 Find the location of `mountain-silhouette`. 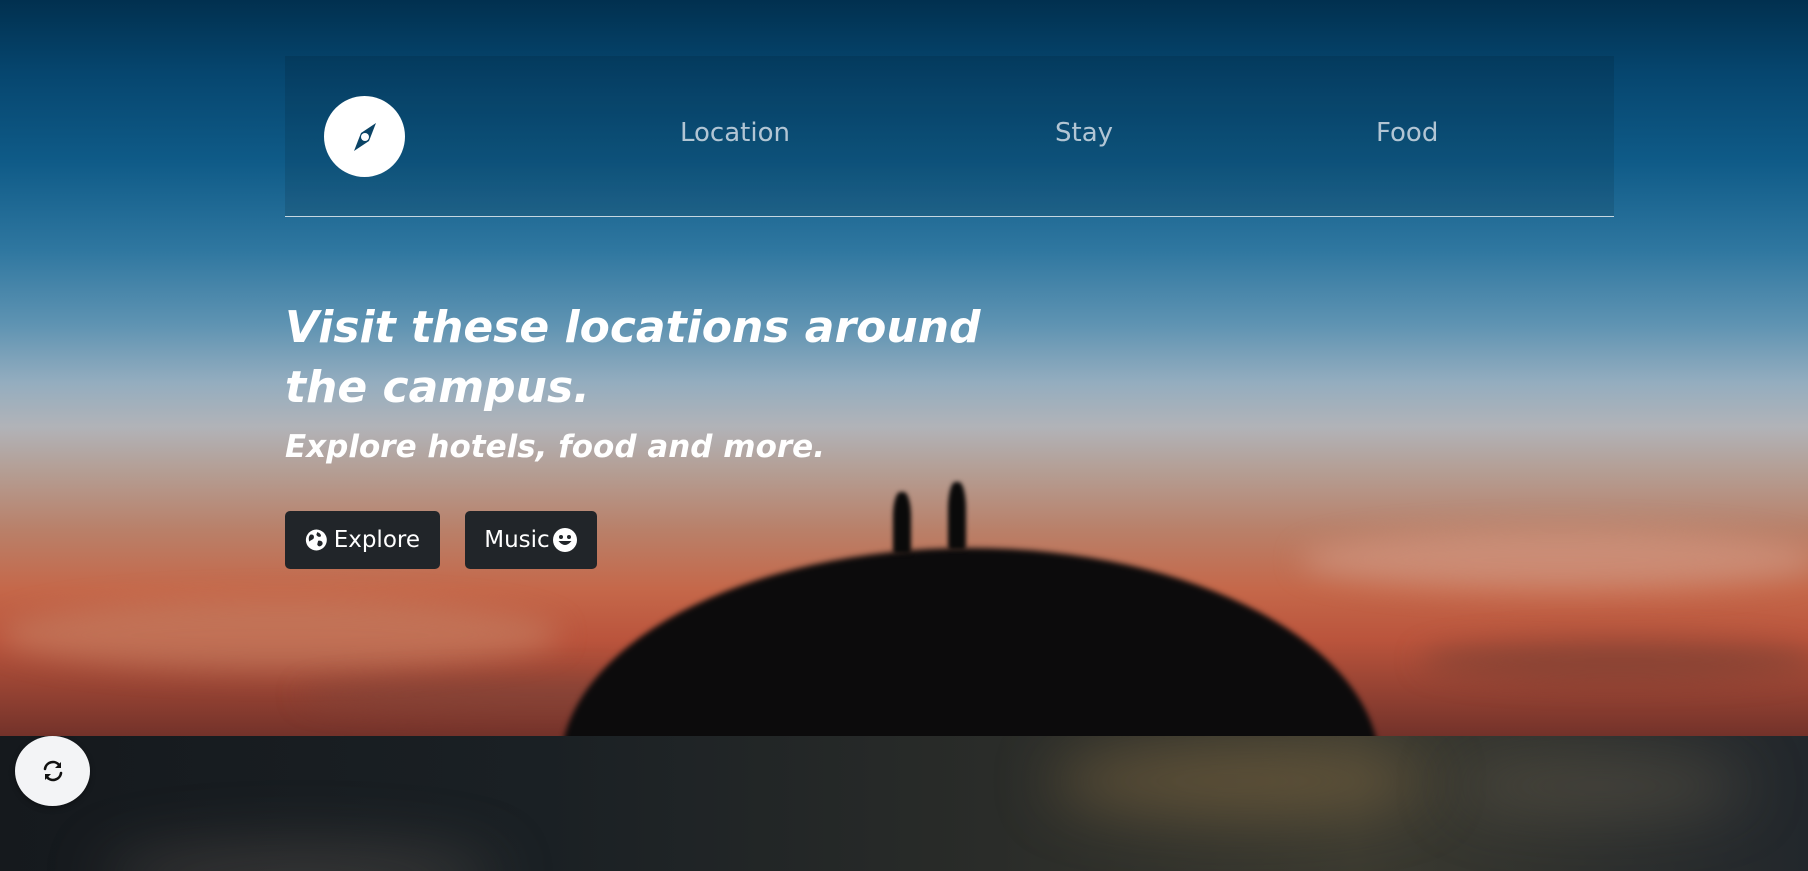

mountain-silhouette is located at coordinates (970, 642).